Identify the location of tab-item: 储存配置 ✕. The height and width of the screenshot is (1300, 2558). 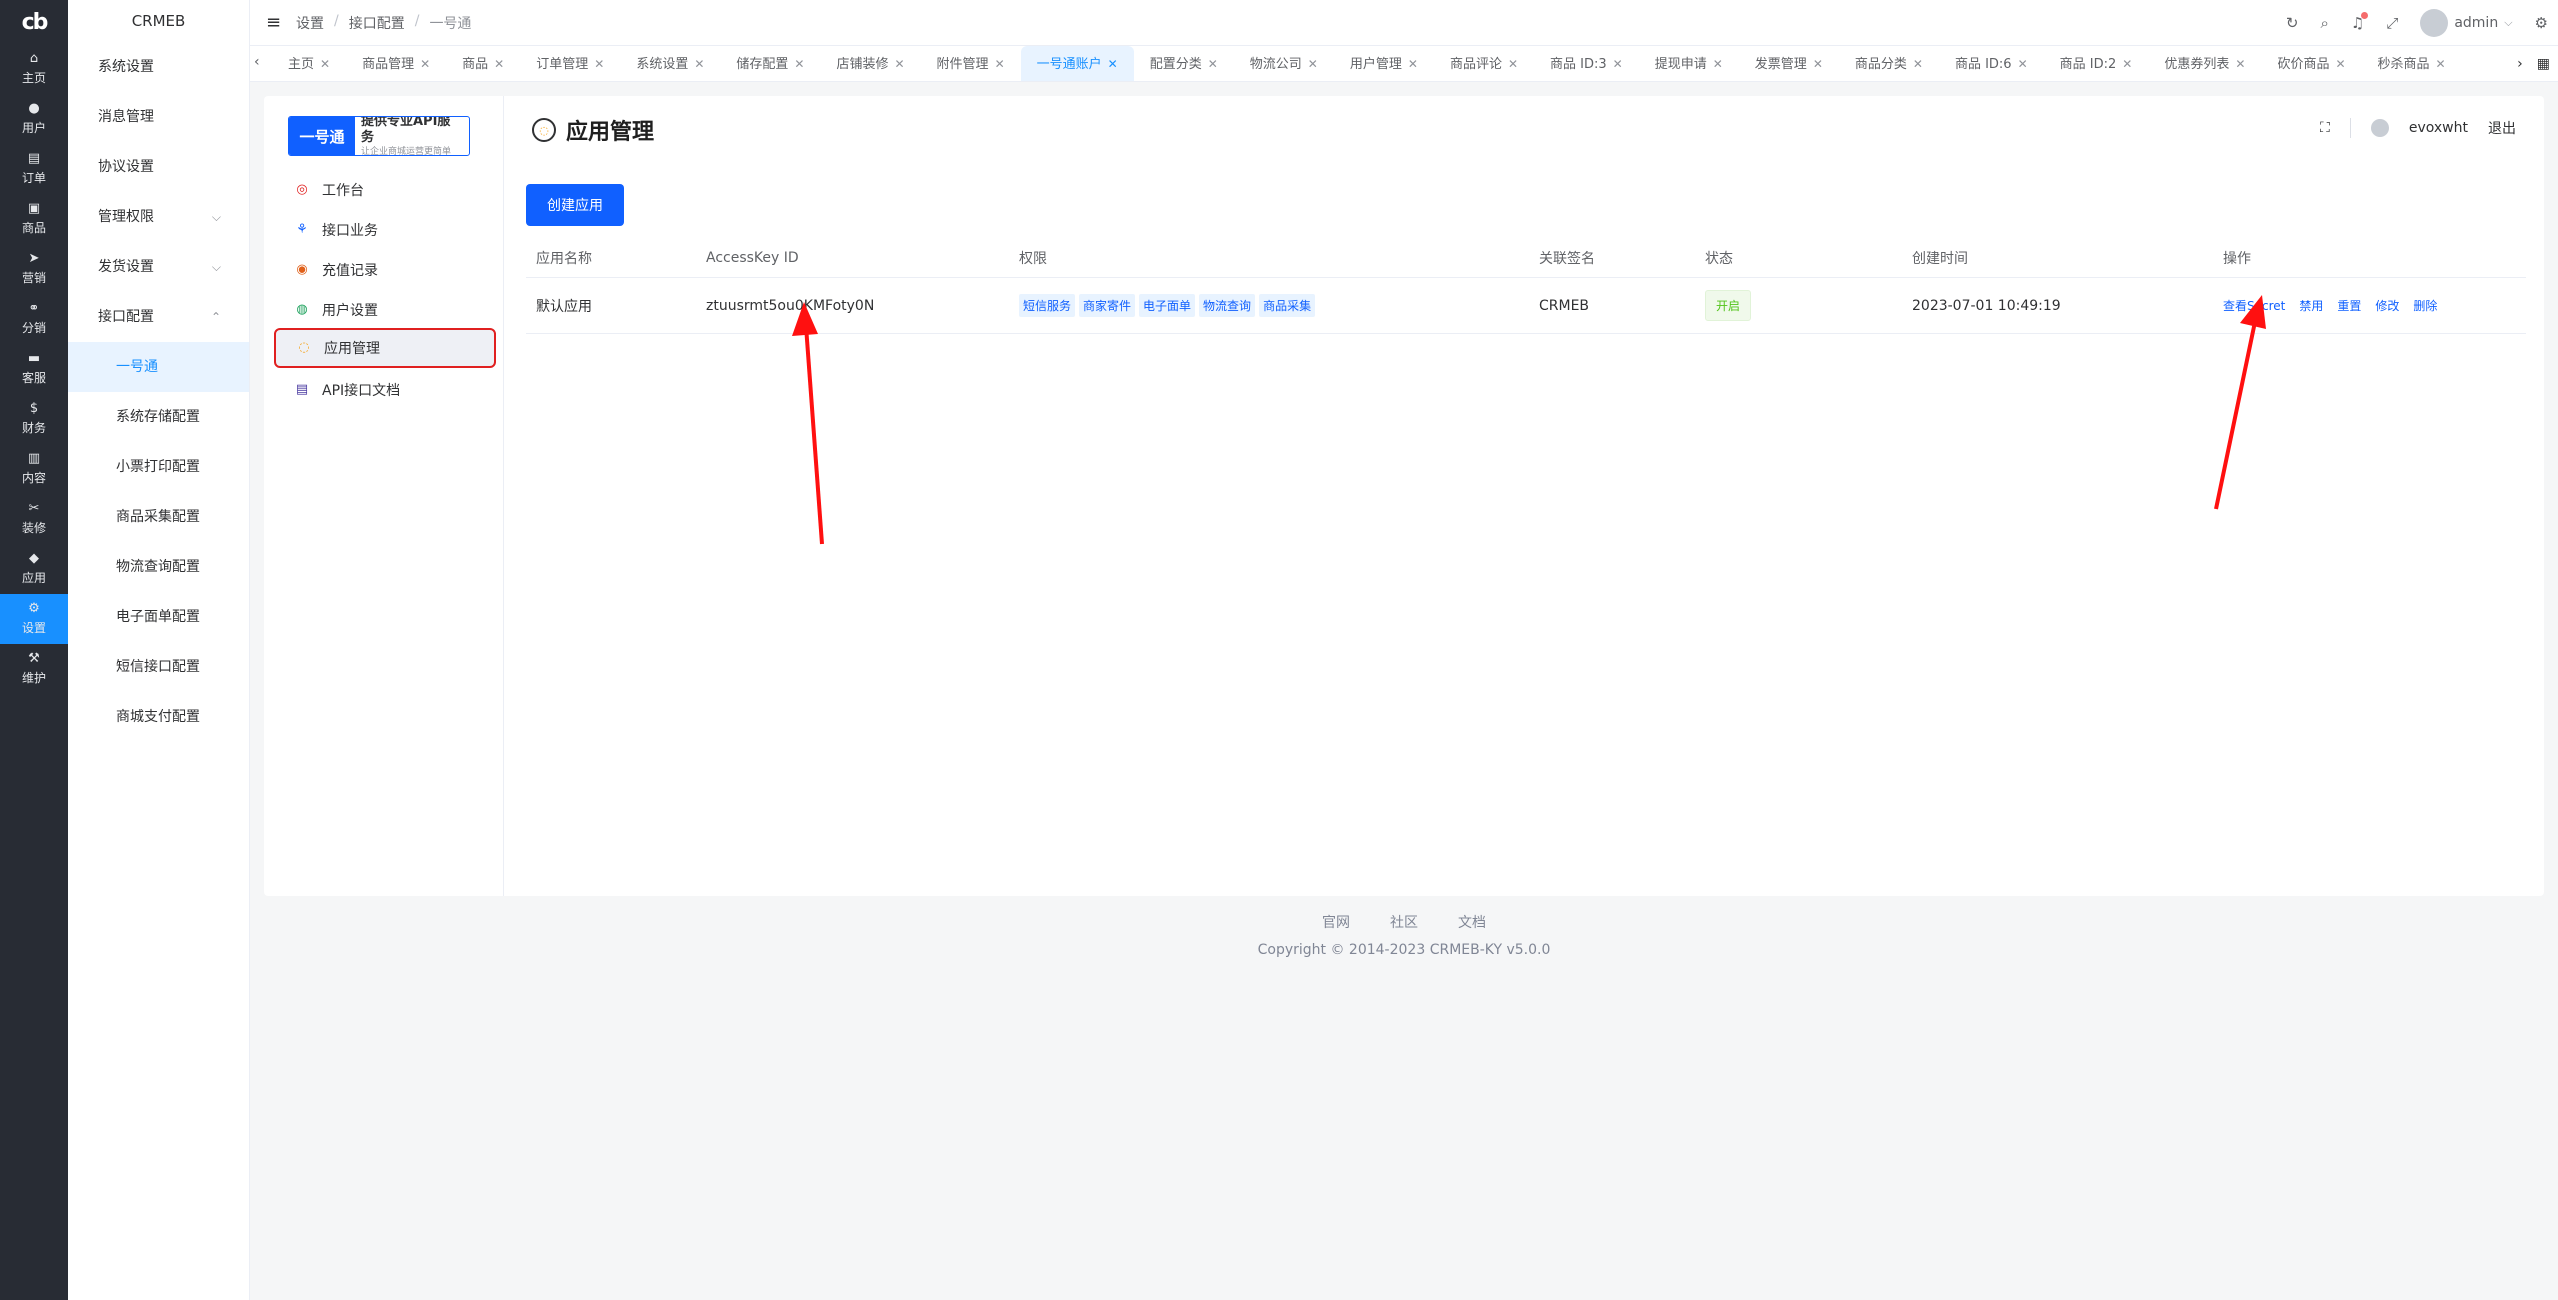
(770, 63).